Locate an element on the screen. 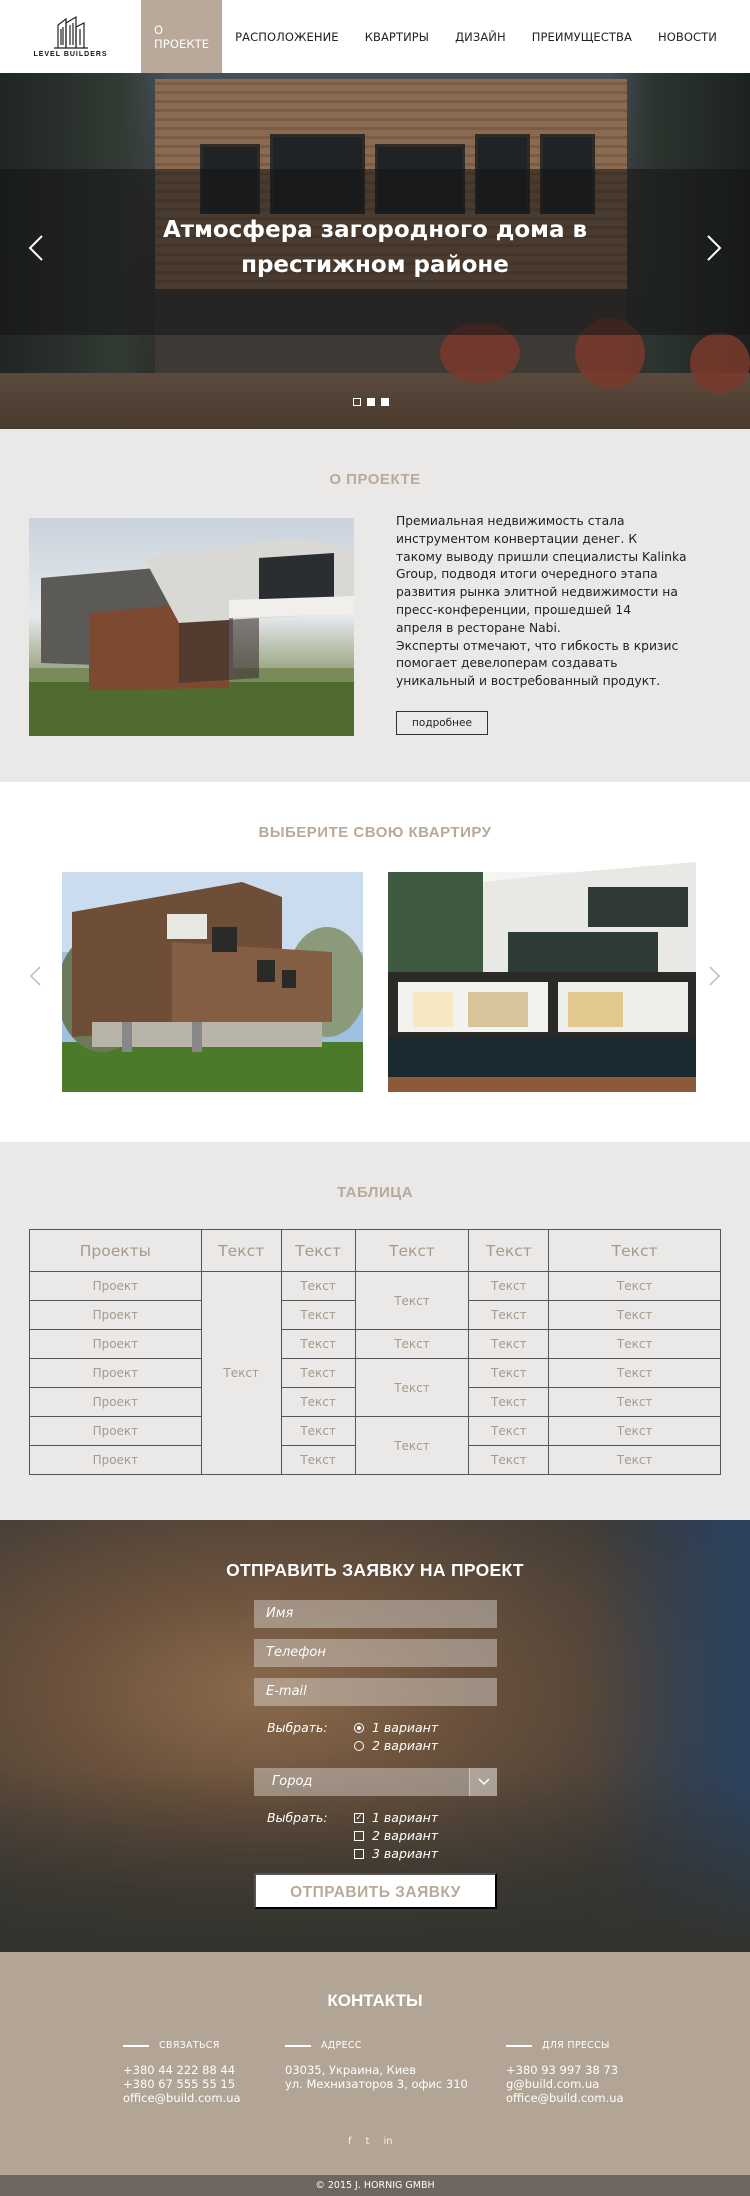 This screenshot has width=750, height=2196. contact-heading-label: СВЯЗАТЬСЯ is located at coordinates (189, 2045).